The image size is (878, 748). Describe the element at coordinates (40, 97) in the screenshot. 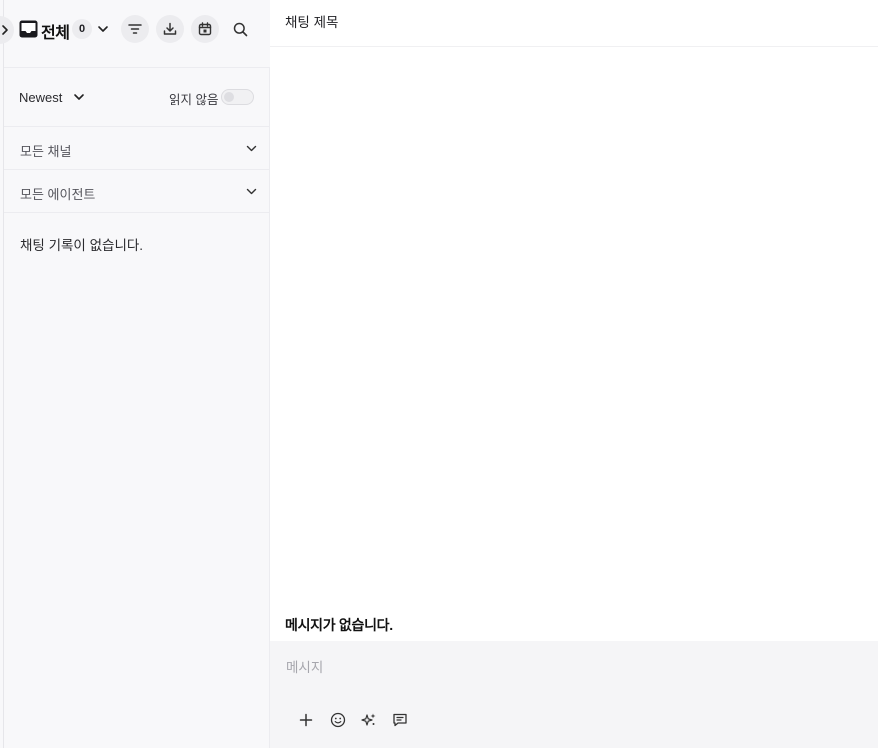

I see `sort-dropdown: Newest` at that location.